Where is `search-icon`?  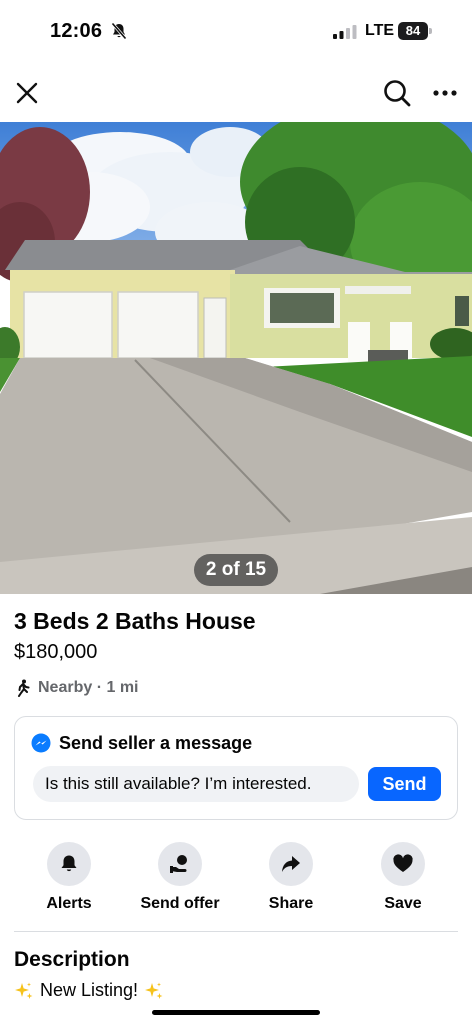
search-icon is located at coordinates (397, 93).